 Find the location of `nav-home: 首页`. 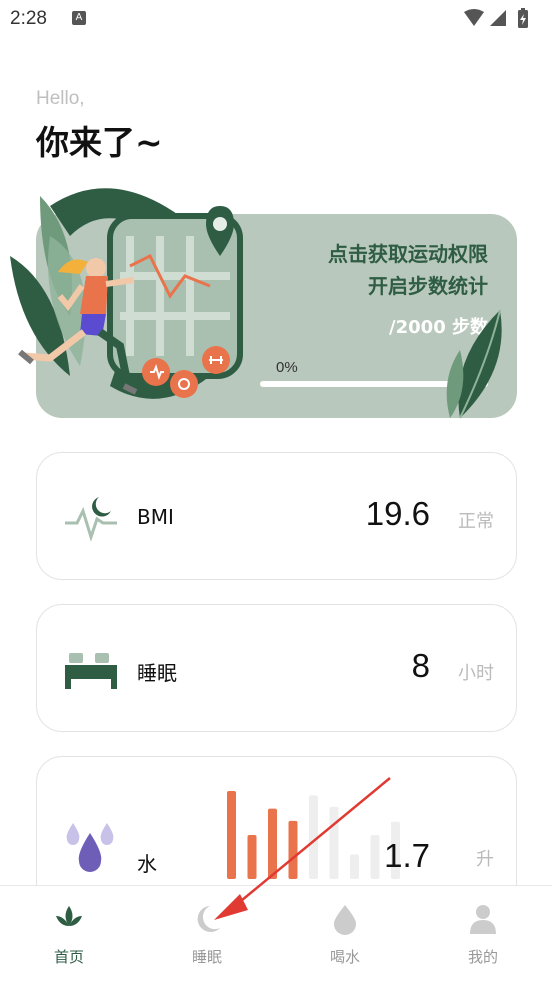

nav-home: 首页 is located at coordinates (69, 934).